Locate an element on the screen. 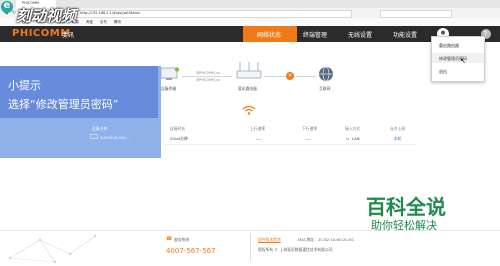 The height and width of the screenshot is (266, 500). nav-network-status: 网络状态 is located at coordinates (269, 34).